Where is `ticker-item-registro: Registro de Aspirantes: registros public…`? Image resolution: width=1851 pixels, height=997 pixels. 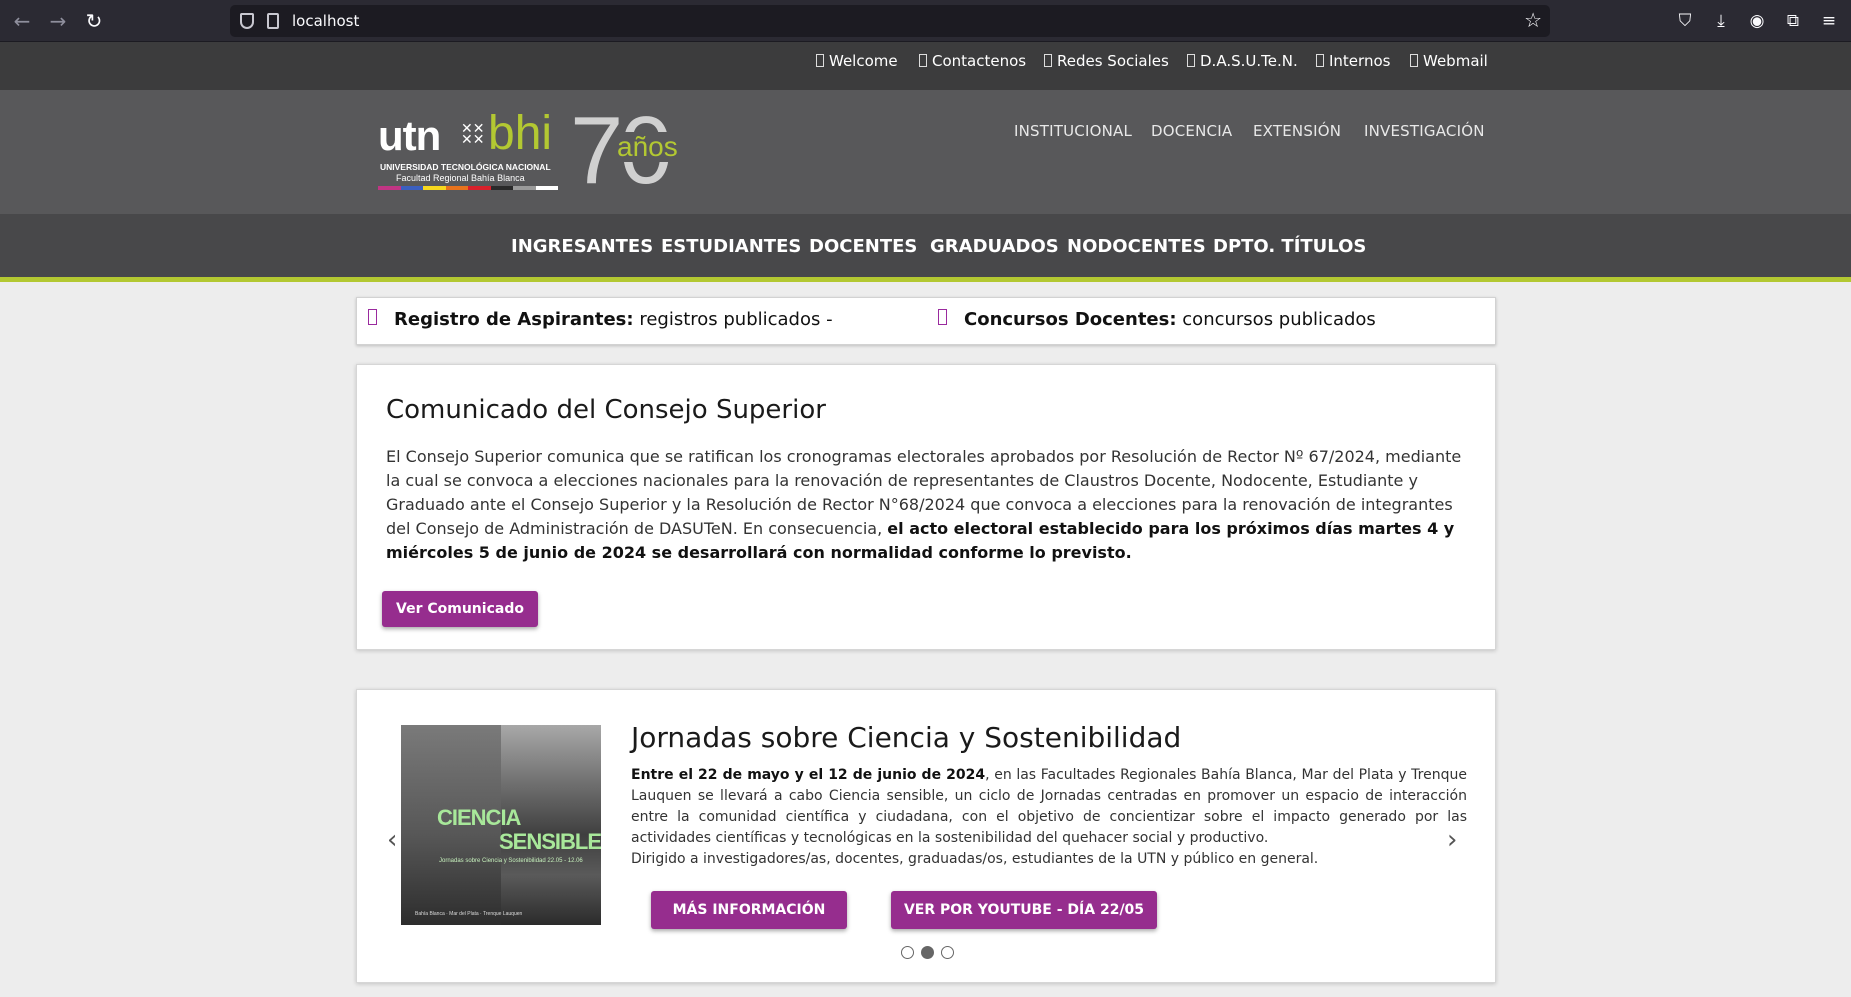
ticker-item-registro: Registro de Aspirantes: registros public… is located at coordinates (613, 319).